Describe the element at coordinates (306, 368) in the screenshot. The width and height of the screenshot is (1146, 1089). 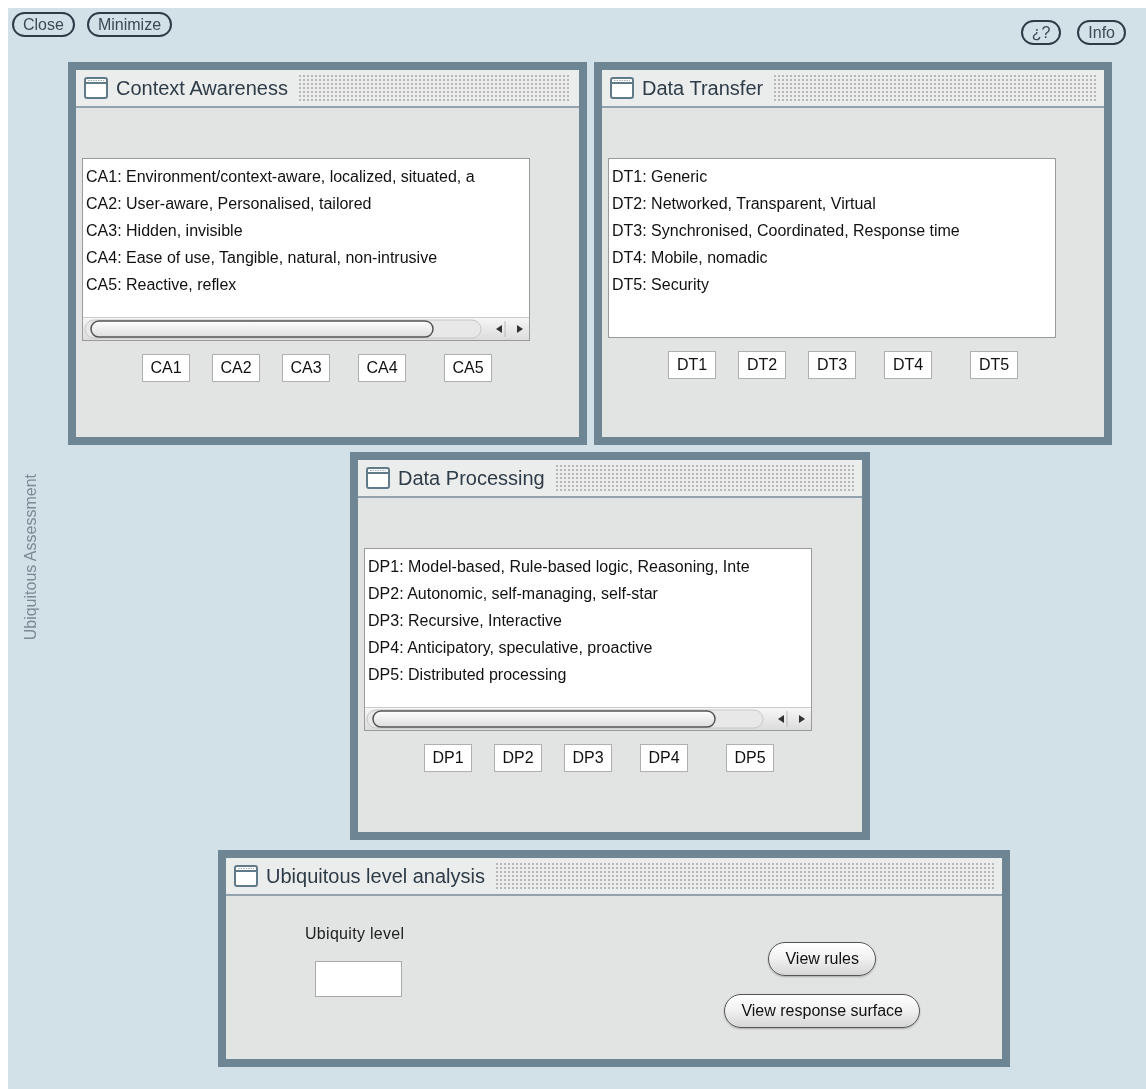
I see `code-field: CA3` at that location.